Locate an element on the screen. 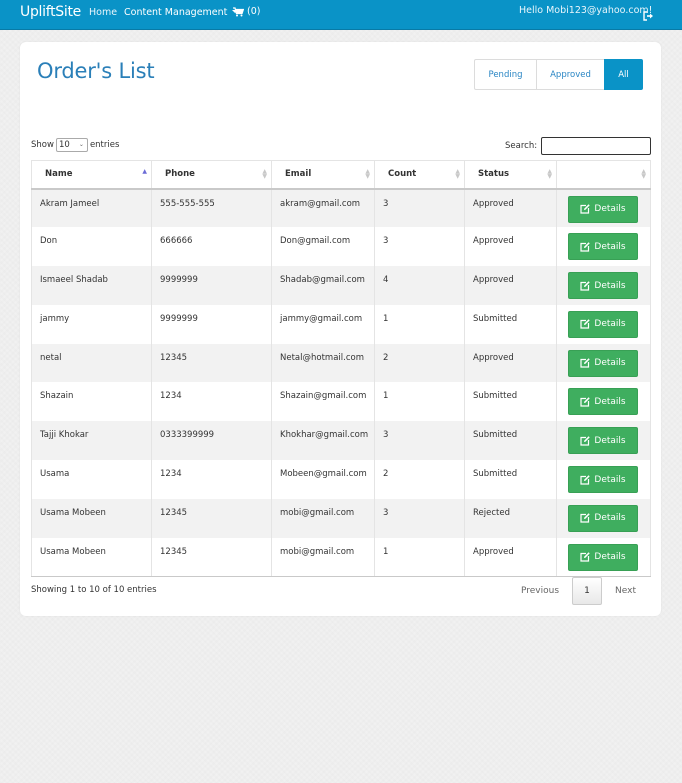  pagination: Previous 1 Next is located at coordinates (578, 591).